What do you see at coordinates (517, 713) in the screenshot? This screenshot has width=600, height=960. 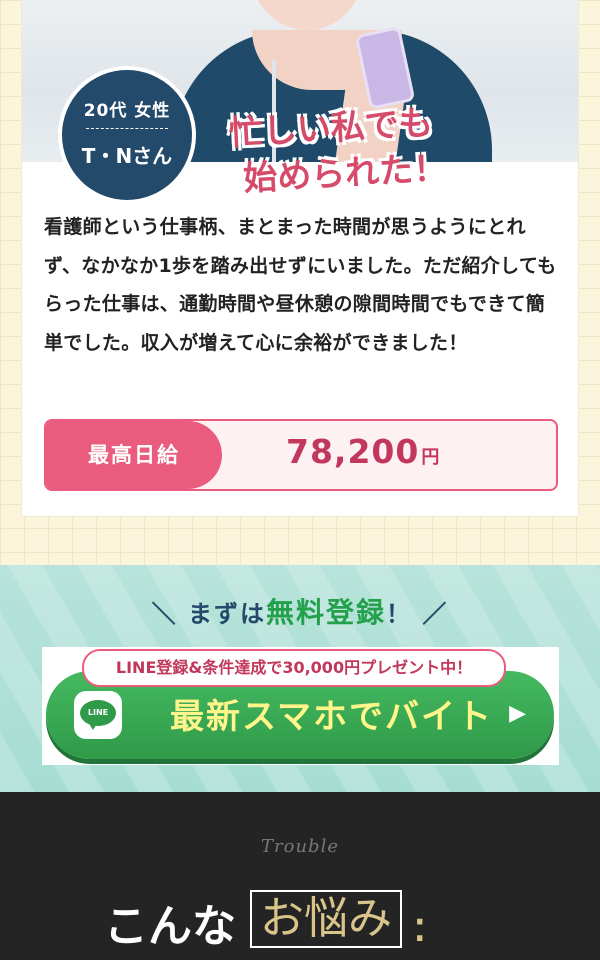 I see `chevron-right-icon: ▶` at bounding box center [517, 713].